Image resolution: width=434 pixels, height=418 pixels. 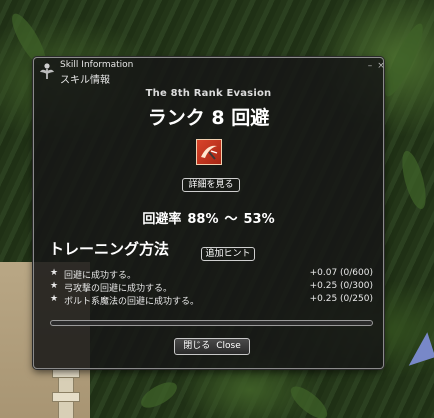 What do you see at coordinates (197, 346) in the screenshot?
I see `close-label-jp: 閉じる` at bounding box center [197, 346].